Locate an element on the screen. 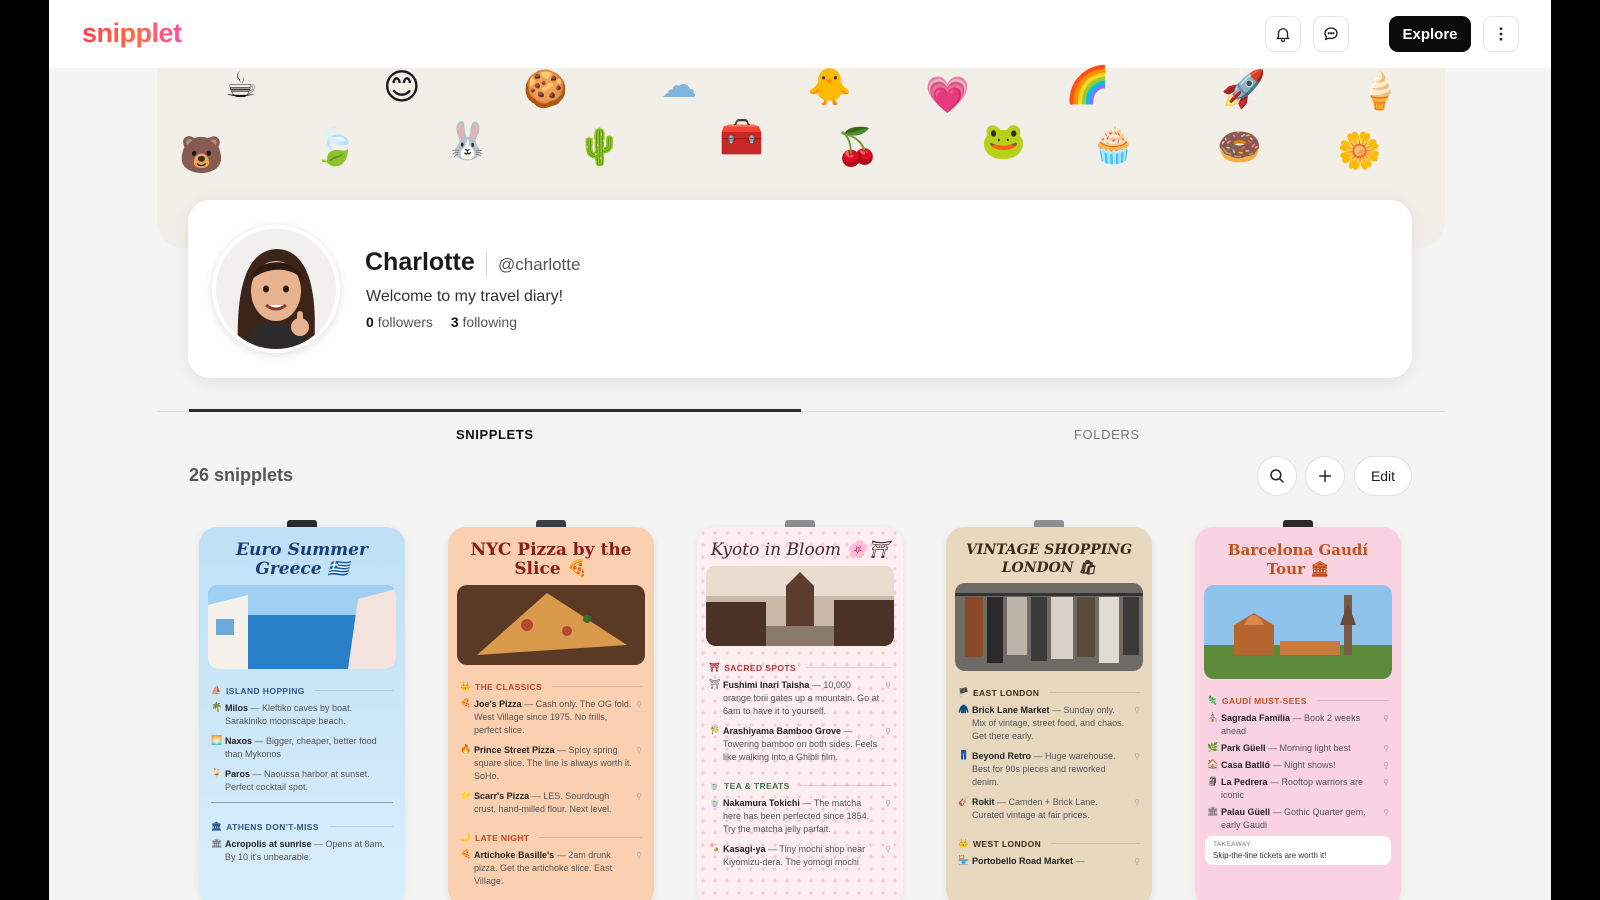 The height and width of the screenshot is (900, 1600). following-label: following is located at coordinates (489, 322).